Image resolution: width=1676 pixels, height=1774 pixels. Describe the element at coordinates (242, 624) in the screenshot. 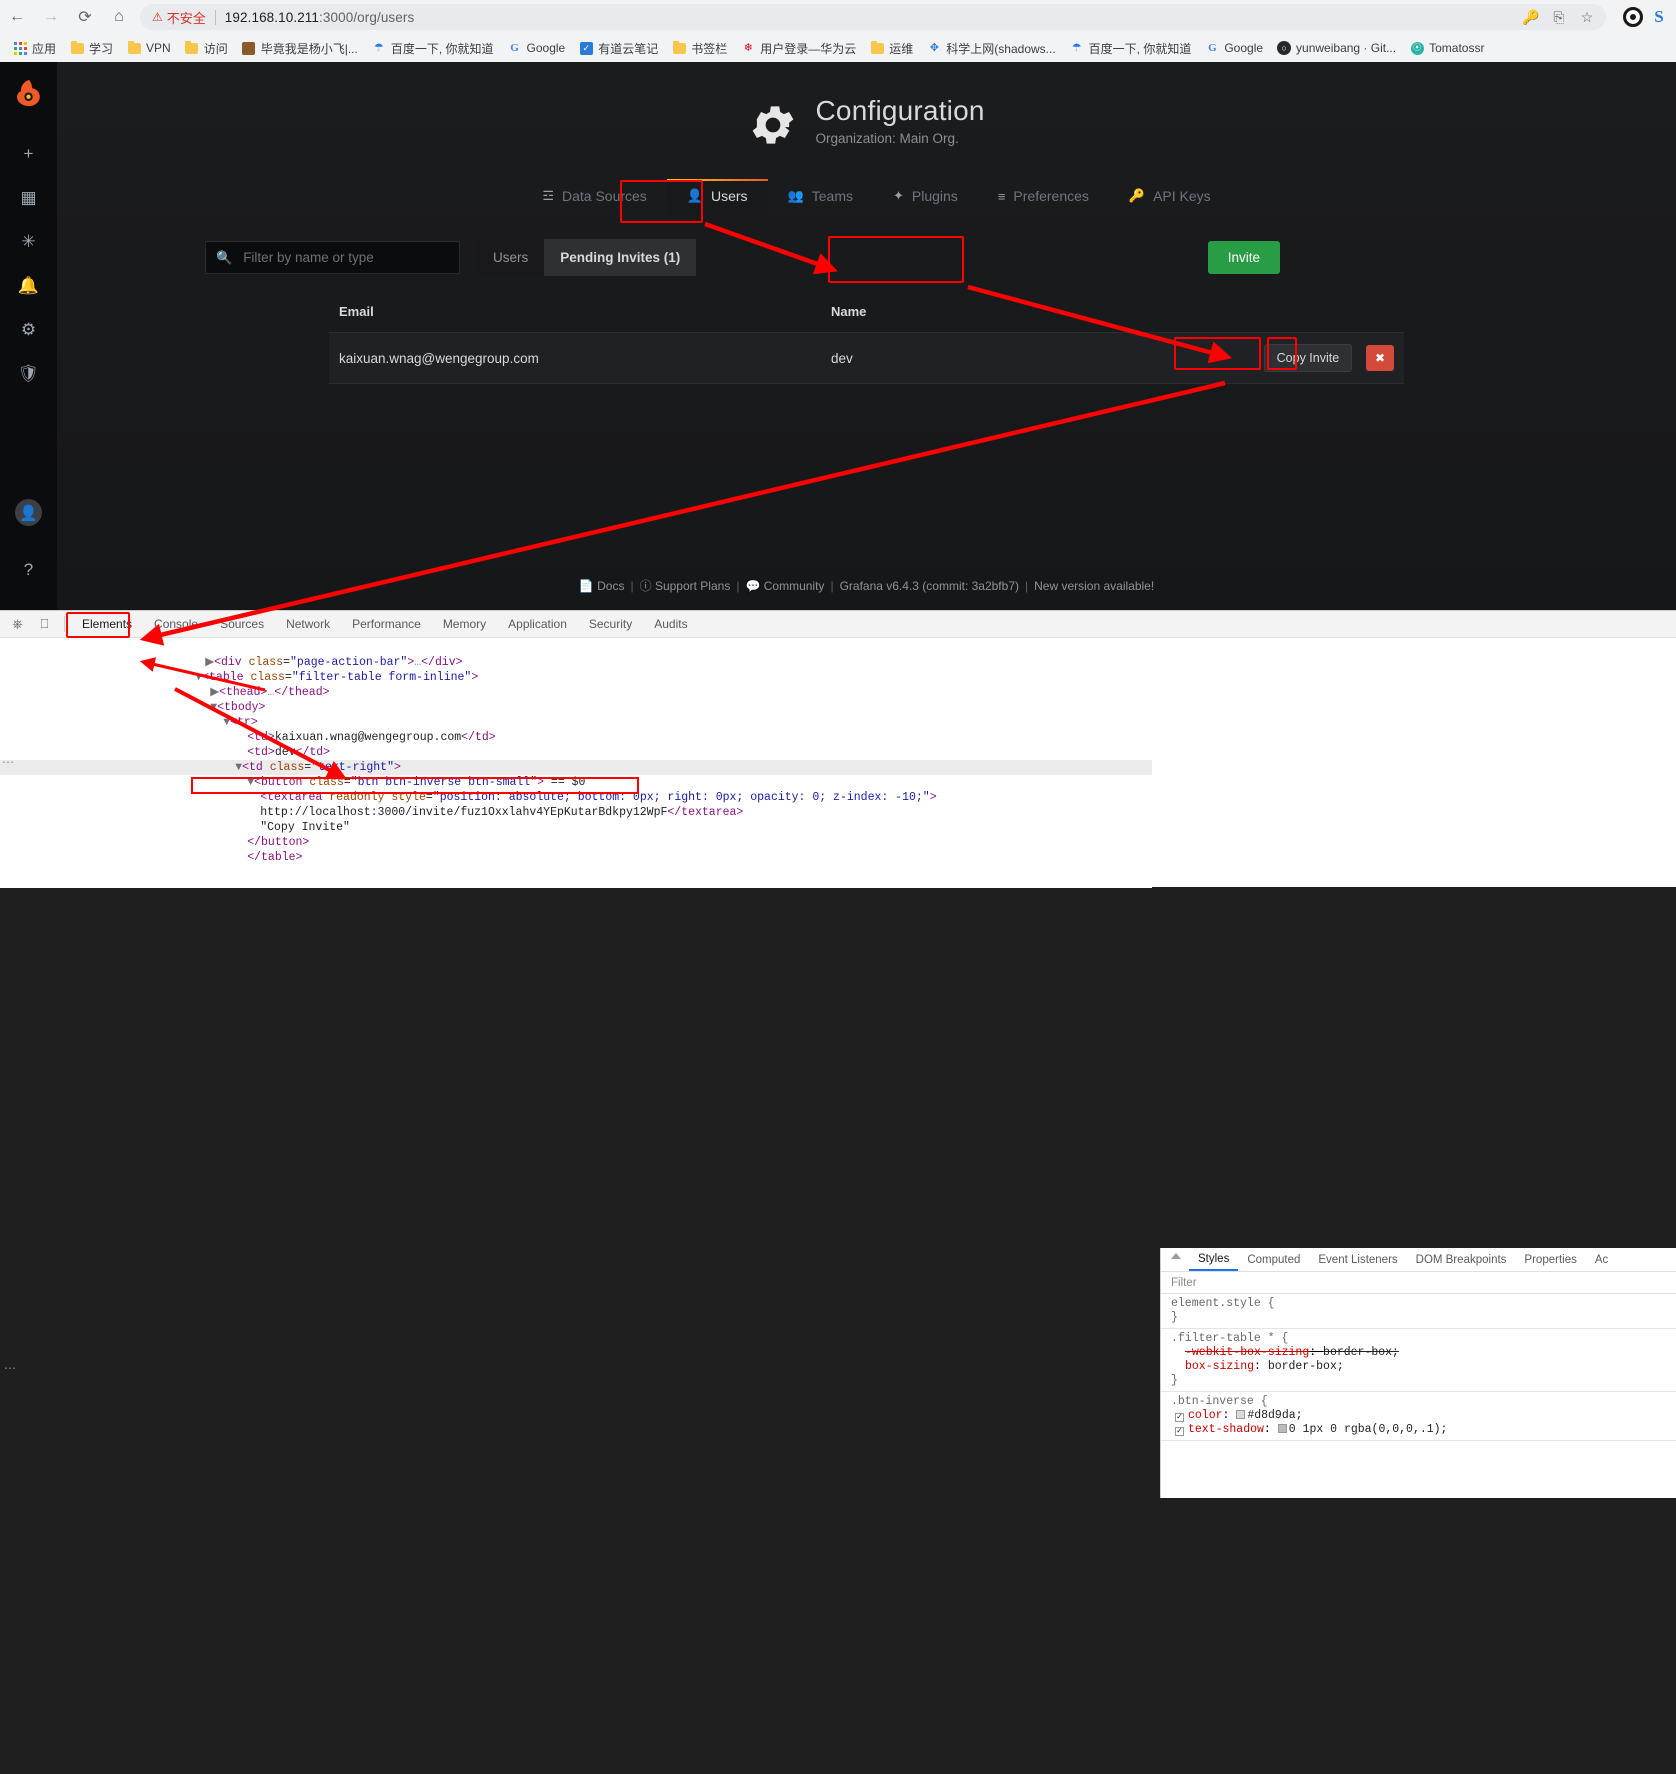

I see `devtools-tab-sources: Sources` at that location.